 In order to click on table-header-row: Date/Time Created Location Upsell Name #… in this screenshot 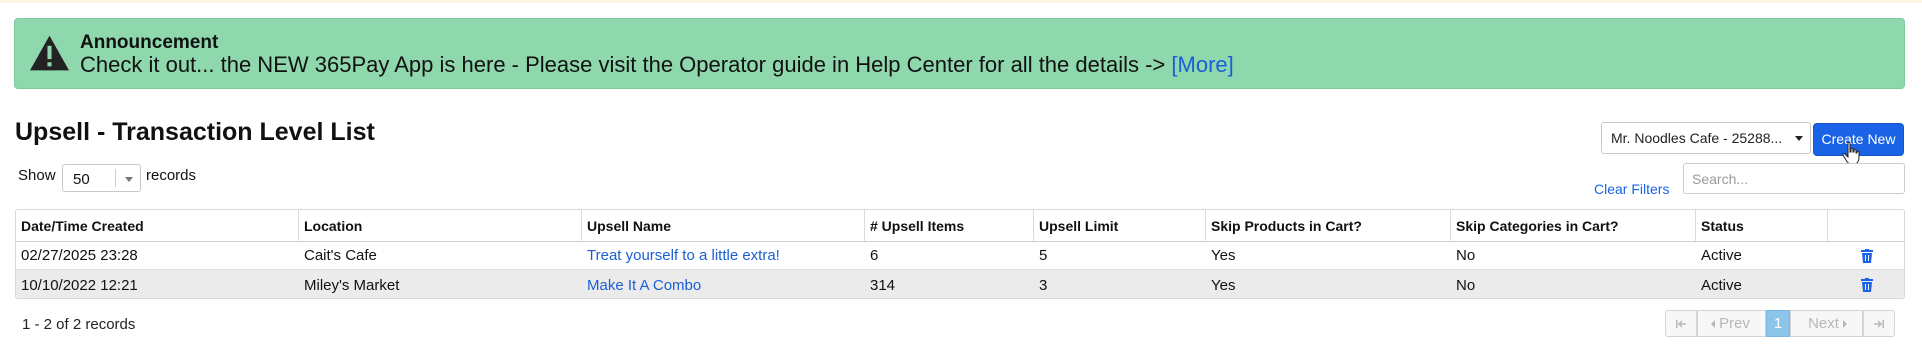, I will do `click(960, 226)`.